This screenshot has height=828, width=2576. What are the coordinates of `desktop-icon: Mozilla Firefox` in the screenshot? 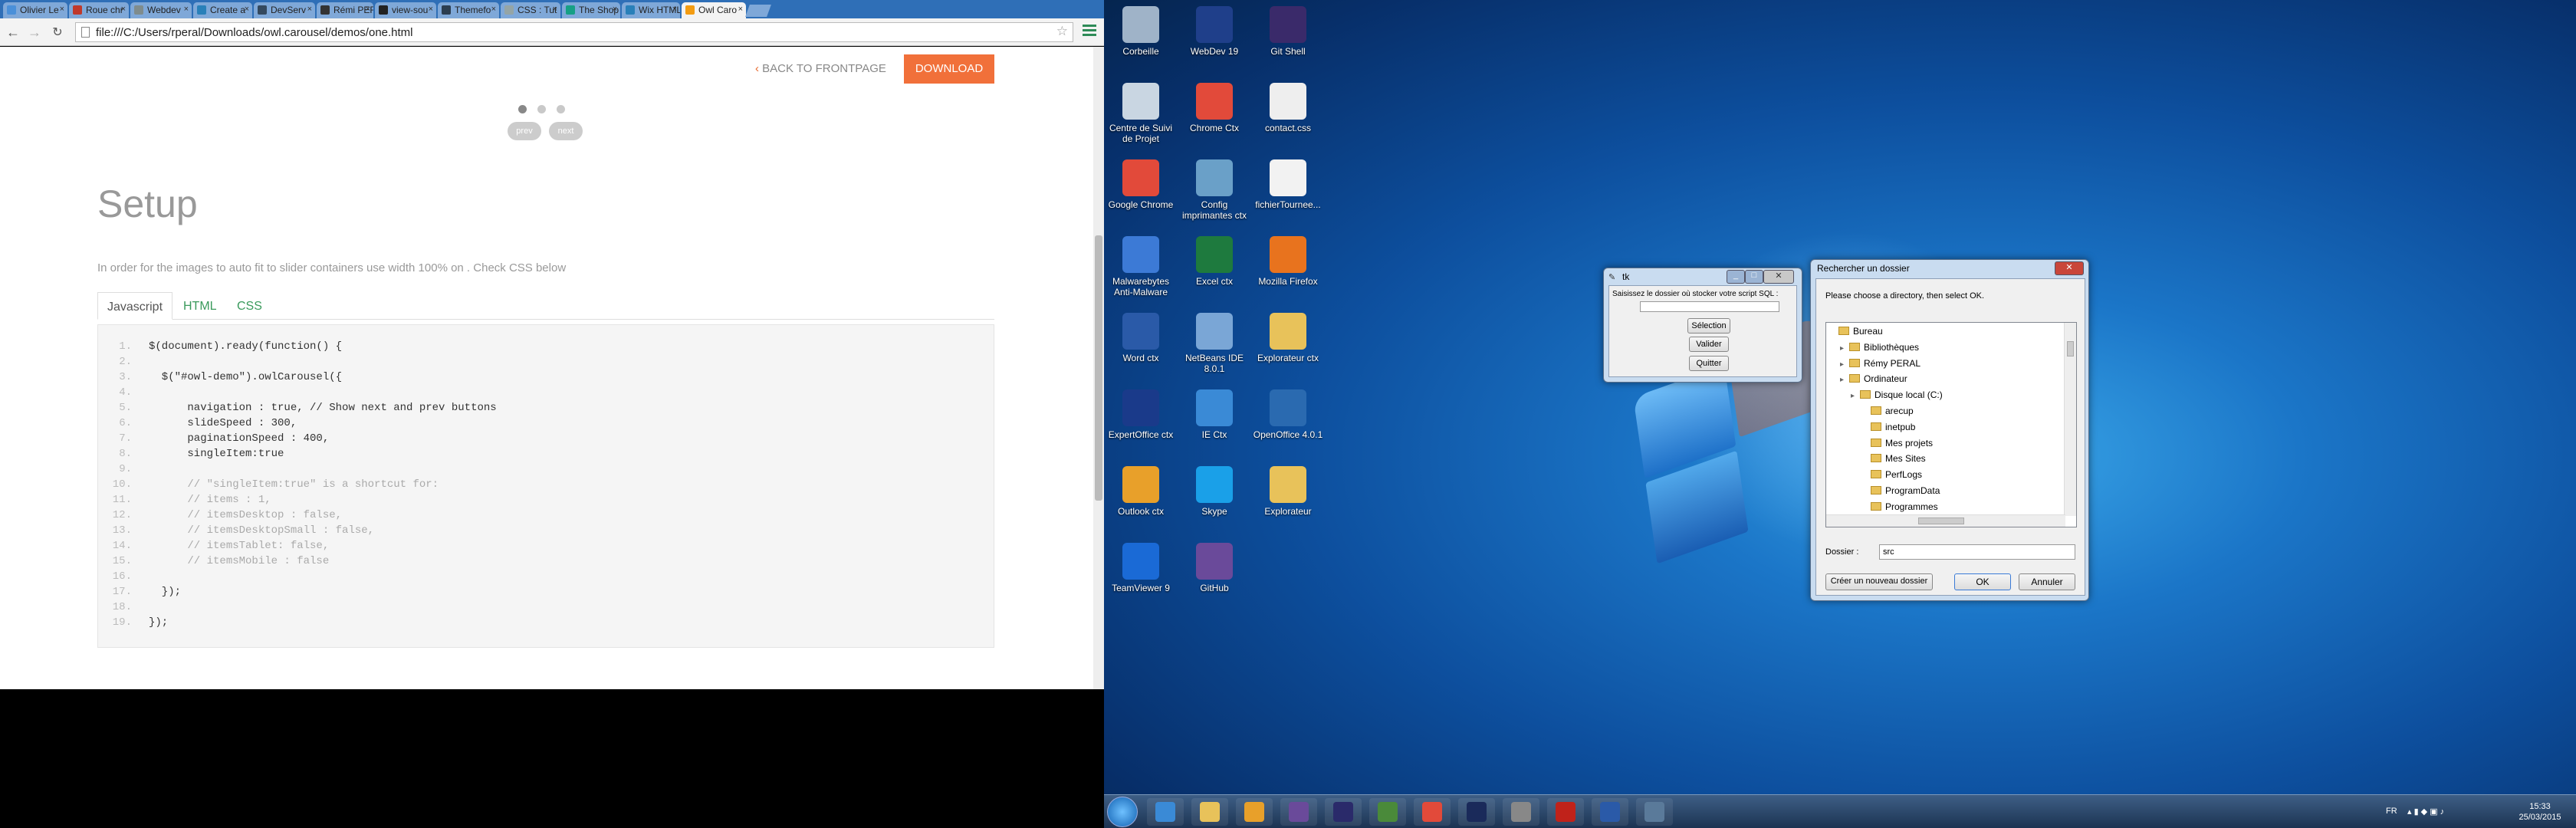 It's located at (1288, 261).